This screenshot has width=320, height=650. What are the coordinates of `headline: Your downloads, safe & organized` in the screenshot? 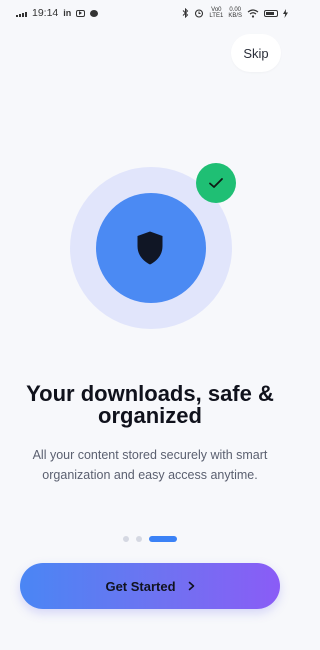 It's located at (150, 404).